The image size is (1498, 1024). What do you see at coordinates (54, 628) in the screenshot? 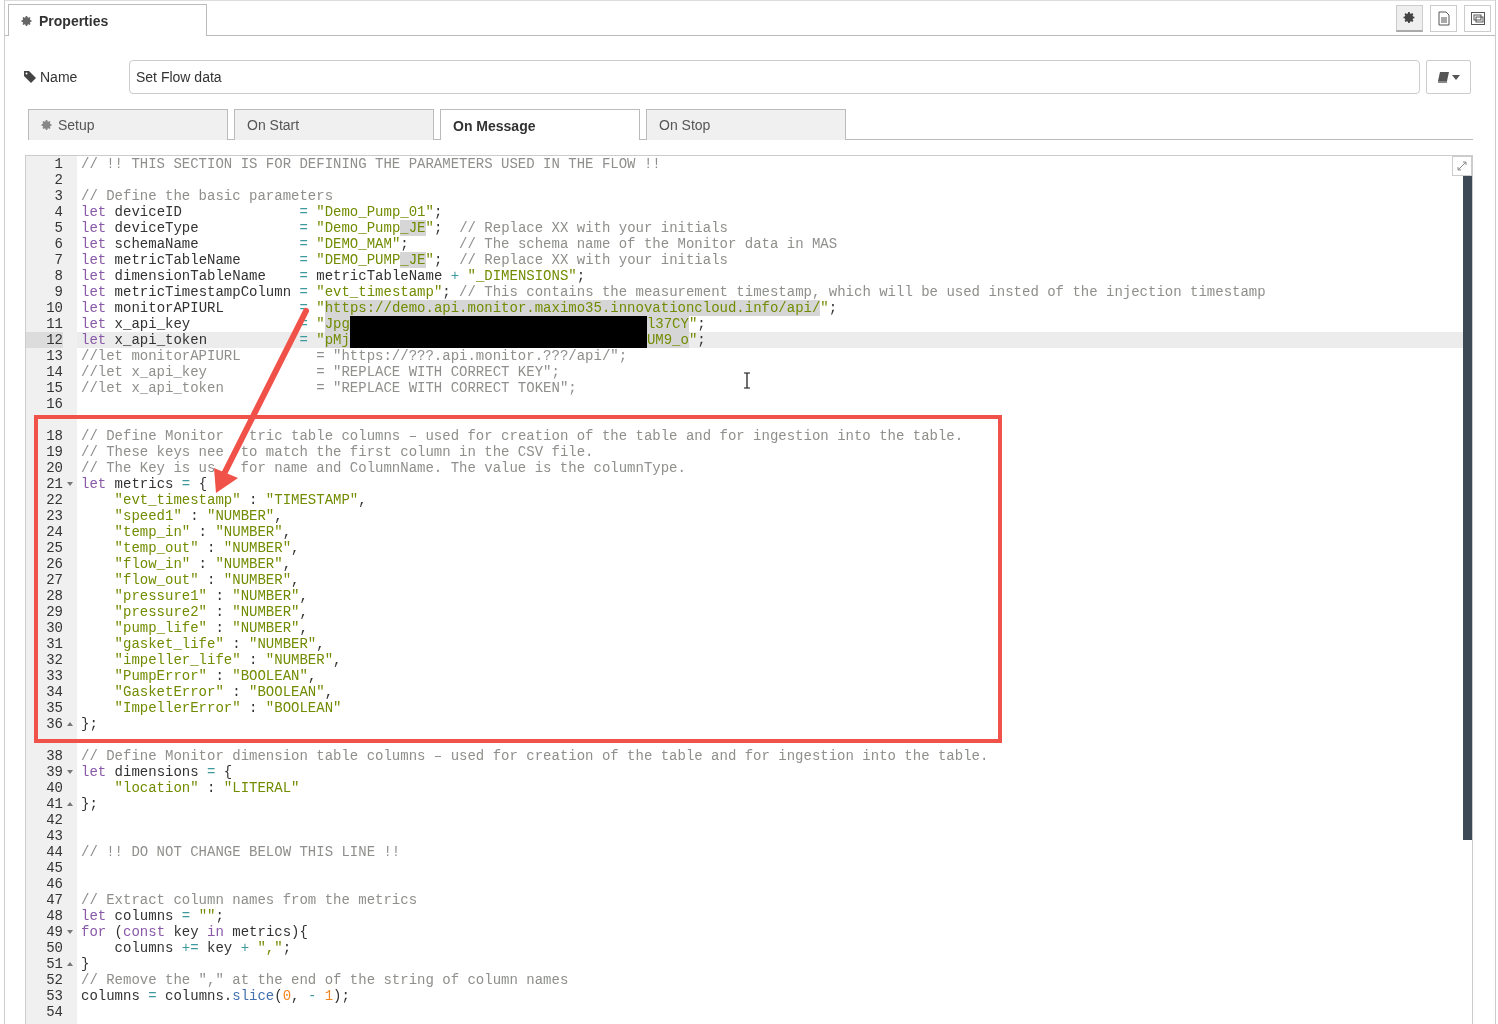
I see `line-number: 30` at bounding box center [54, 628].